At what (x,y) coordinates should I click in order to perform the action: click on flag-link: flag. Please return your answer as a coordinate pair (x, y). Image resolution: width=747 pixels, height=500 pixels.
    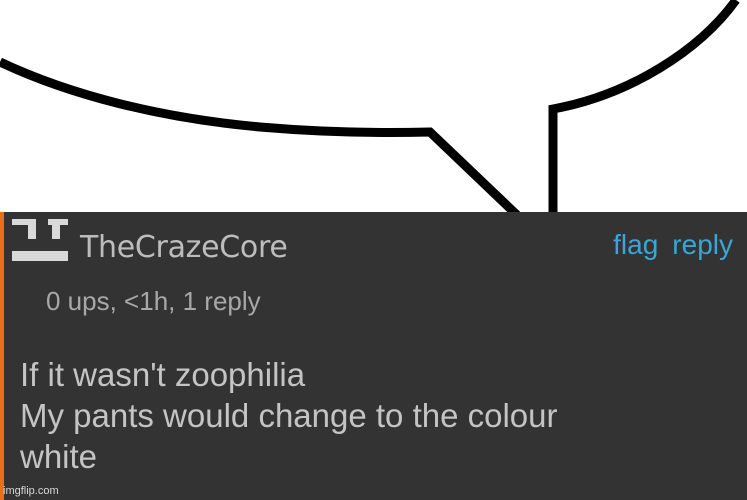
    Looking at the image, I should click on (635, 244).